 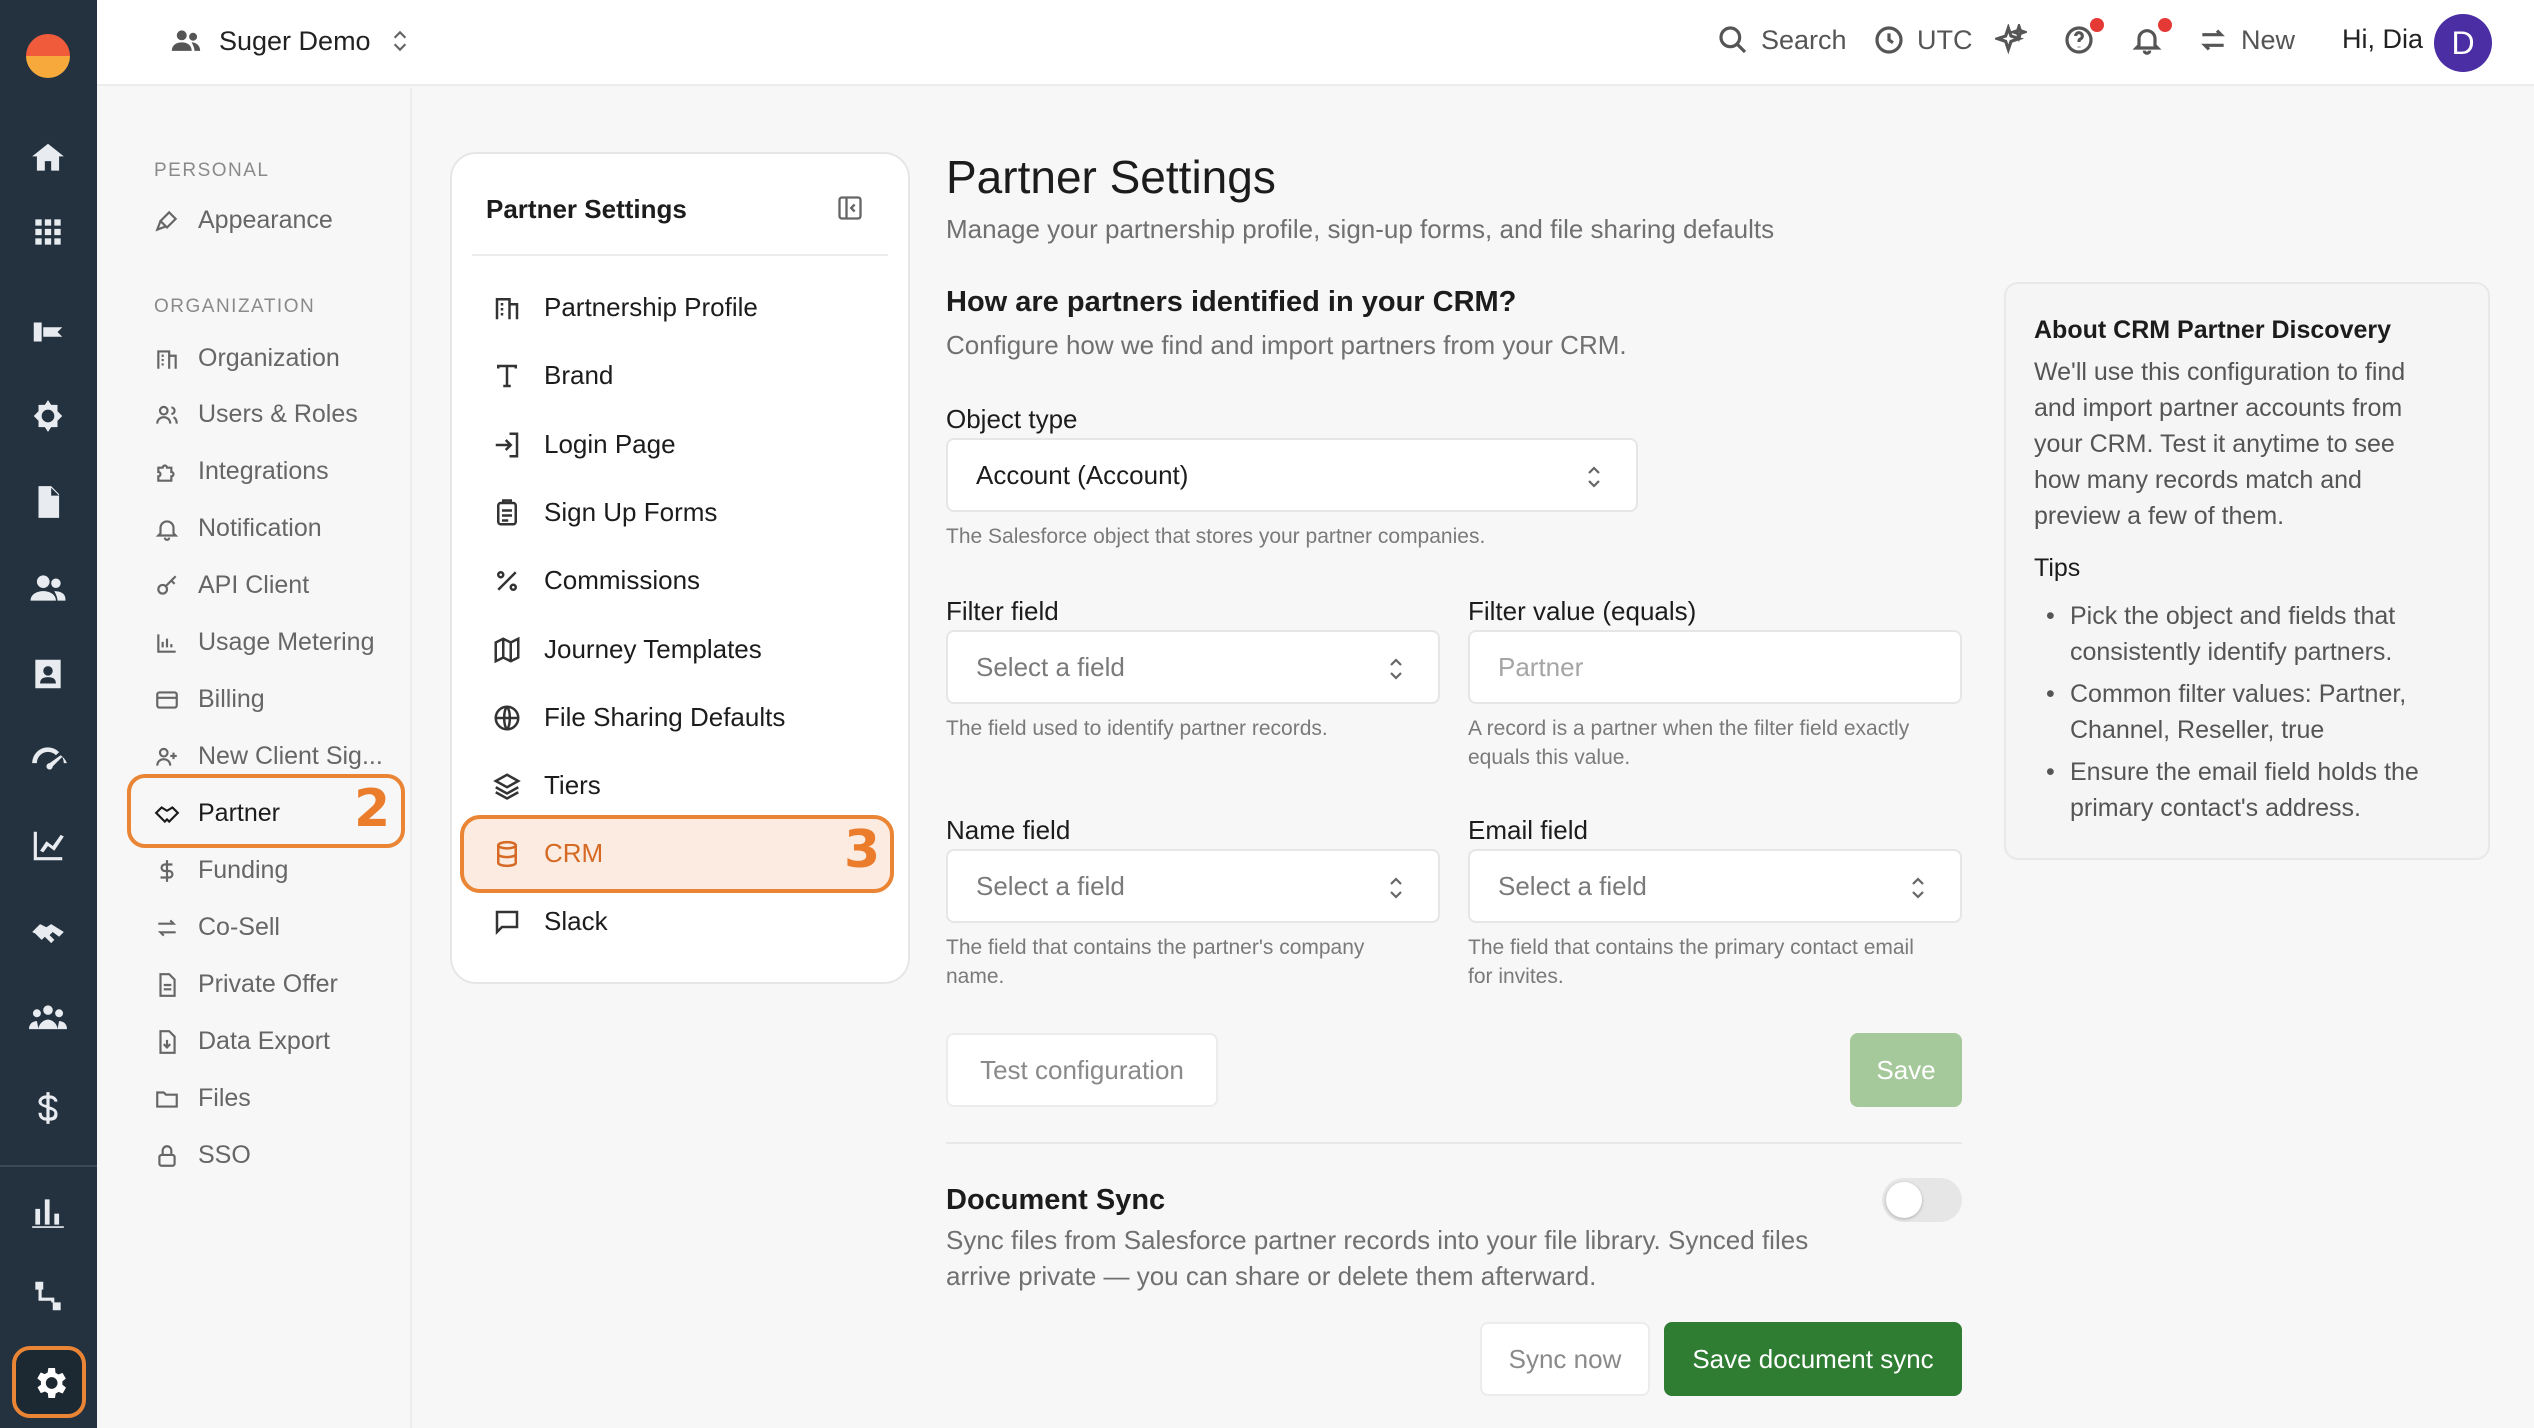 I want to click on workflow-icon, so click(x=48, y=1296).